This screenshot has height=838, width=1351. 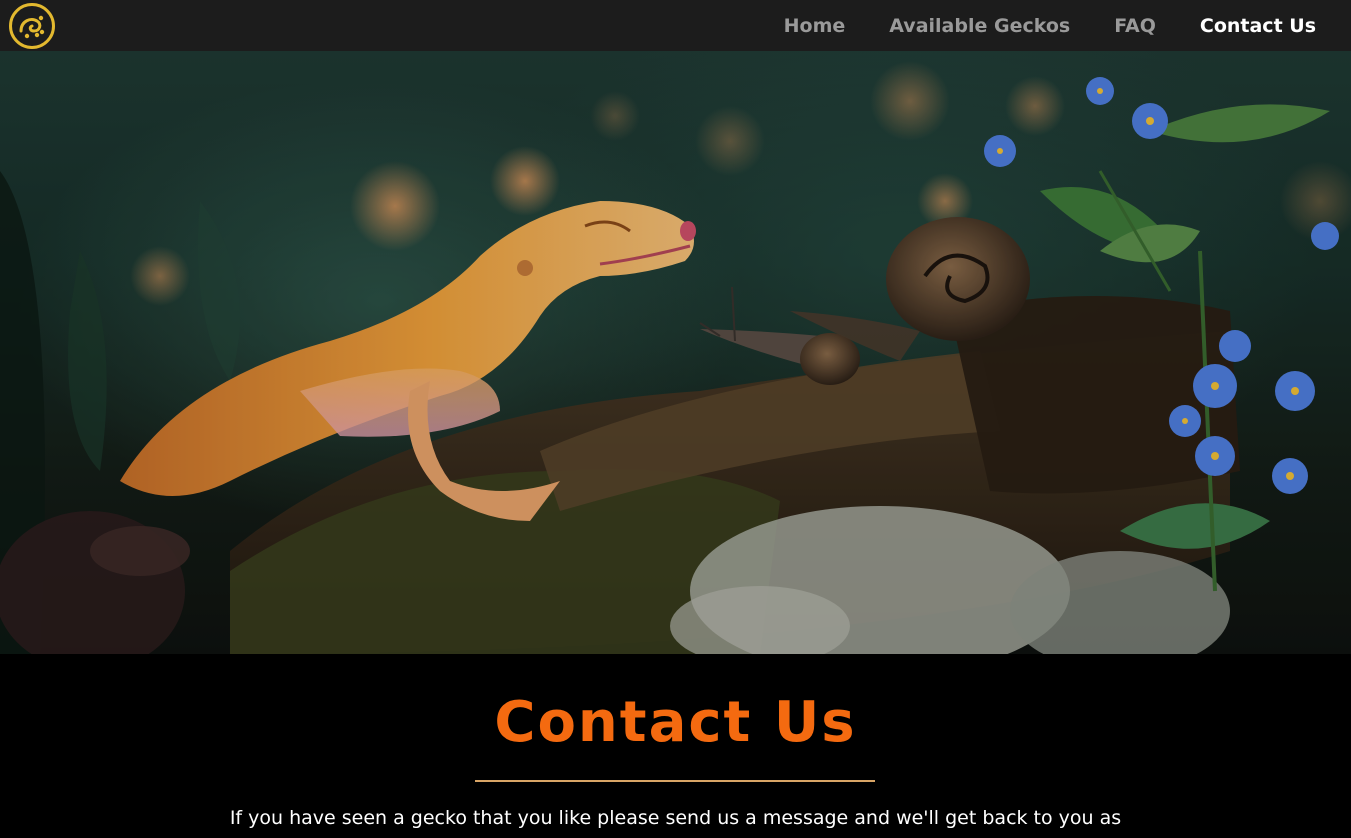 What do you see at coordinates (675, 722) in the screenshot?
I see `contact-title: Contact Us` at bounding box center [675, 722].